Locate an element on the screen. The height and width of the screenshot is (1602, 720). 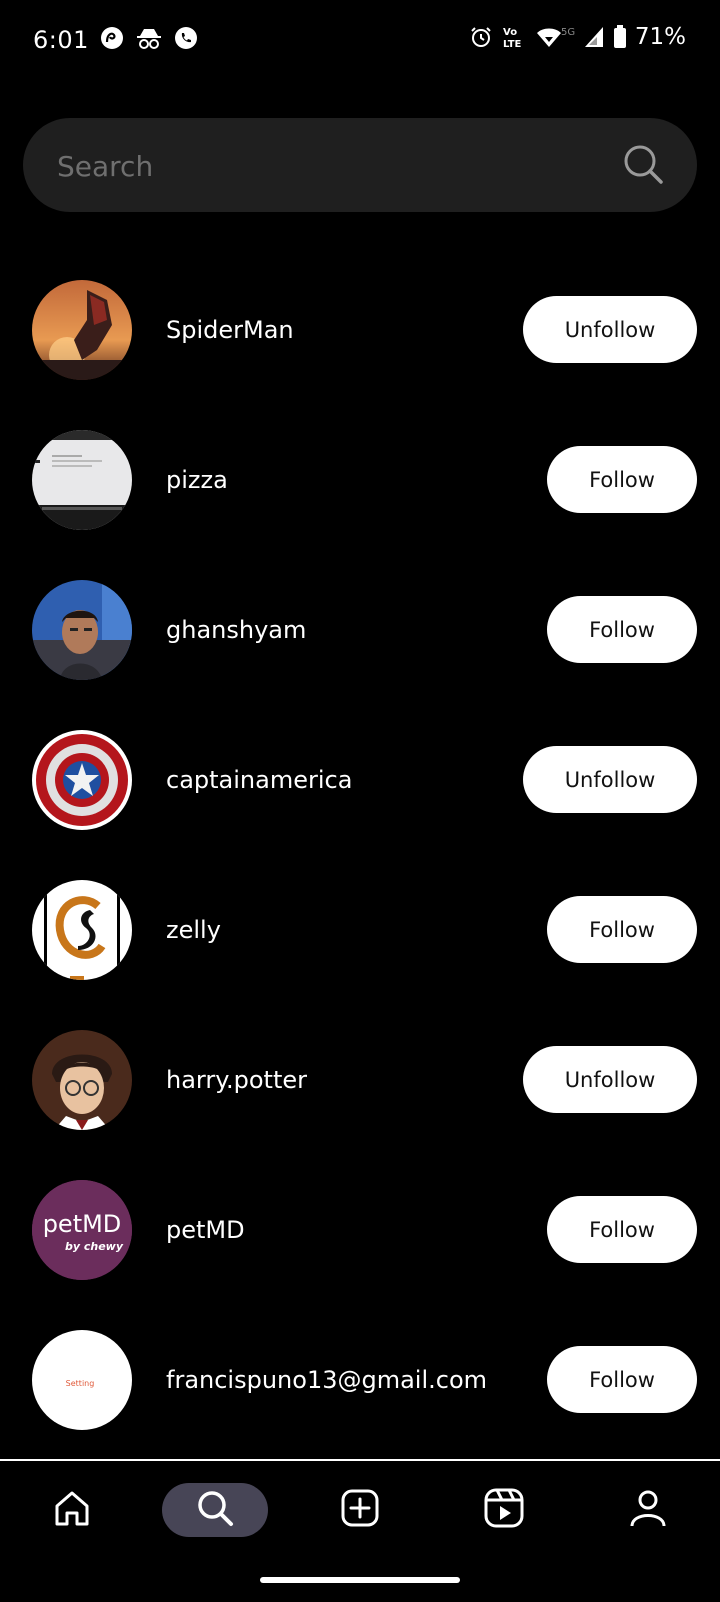
list-item: harry.potter Unfollow is located at coordinates (360, 1085).